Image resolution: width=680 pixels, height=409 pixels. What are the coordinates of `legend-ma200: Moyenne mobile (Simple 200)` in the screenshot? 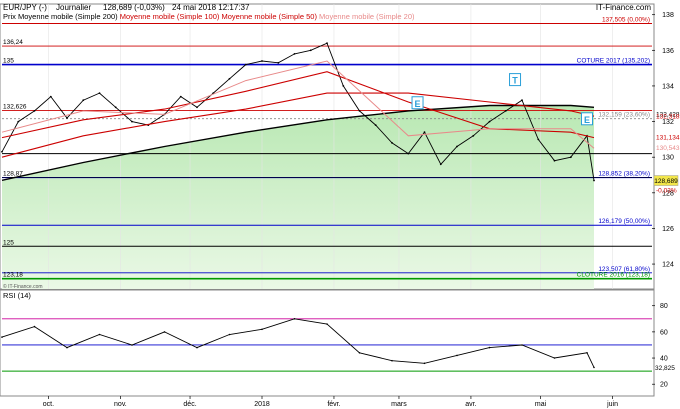 It's located at (68, 16).